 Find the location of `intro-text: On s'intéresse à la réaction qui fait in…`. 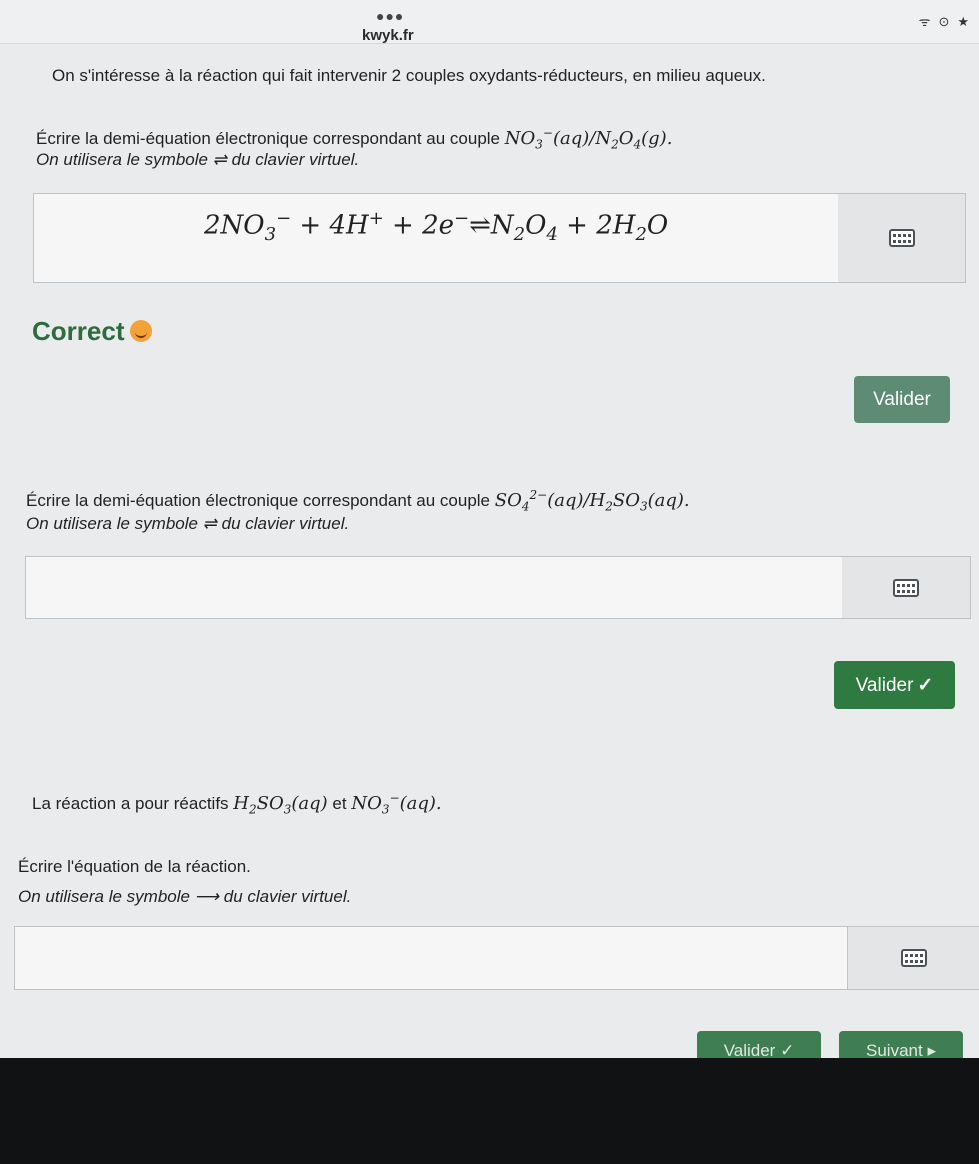

intro-text: On s'intéresse à la réaction qui fait in… is located at coordinates (409, 75).